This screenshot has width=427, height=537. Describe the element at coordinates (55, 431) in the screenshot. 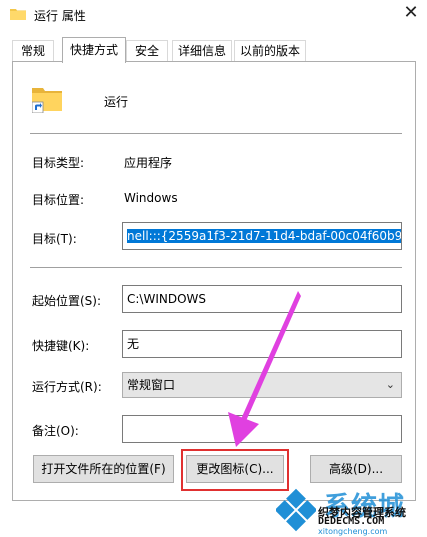

I see `comment-label: 备注(O):` at that location.